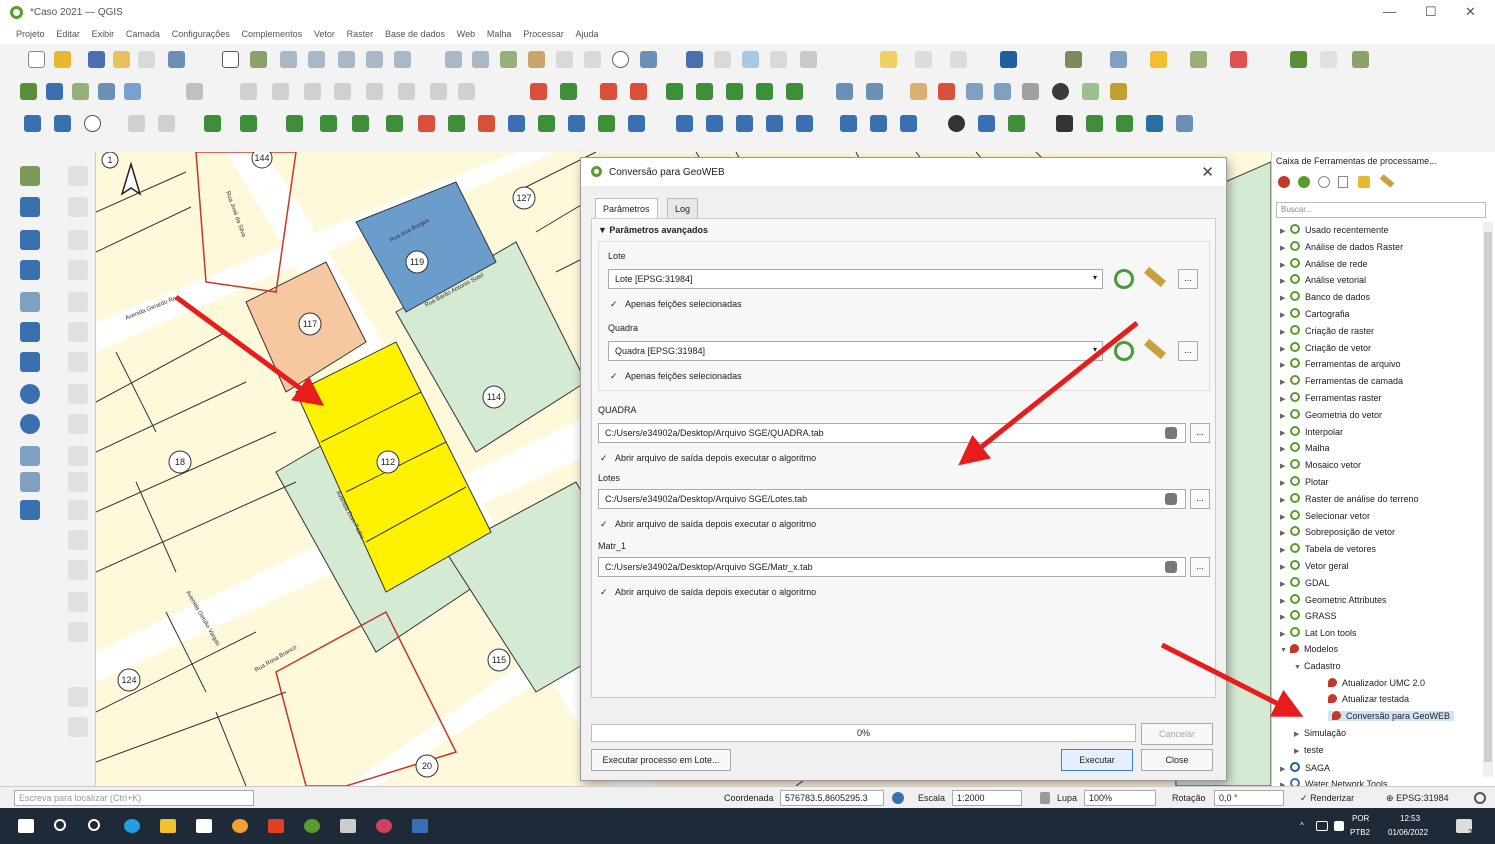 The image size is (1495, 844). Describe the element at coordinates (92, 123) in the screenshot. I see `compass-icon` at that location.